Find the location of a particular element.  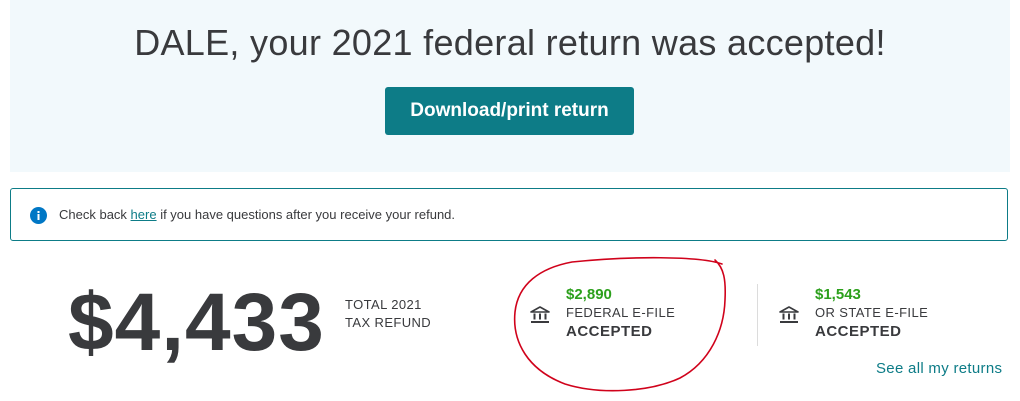

annotation-circle is located at coordinates (620, 324).